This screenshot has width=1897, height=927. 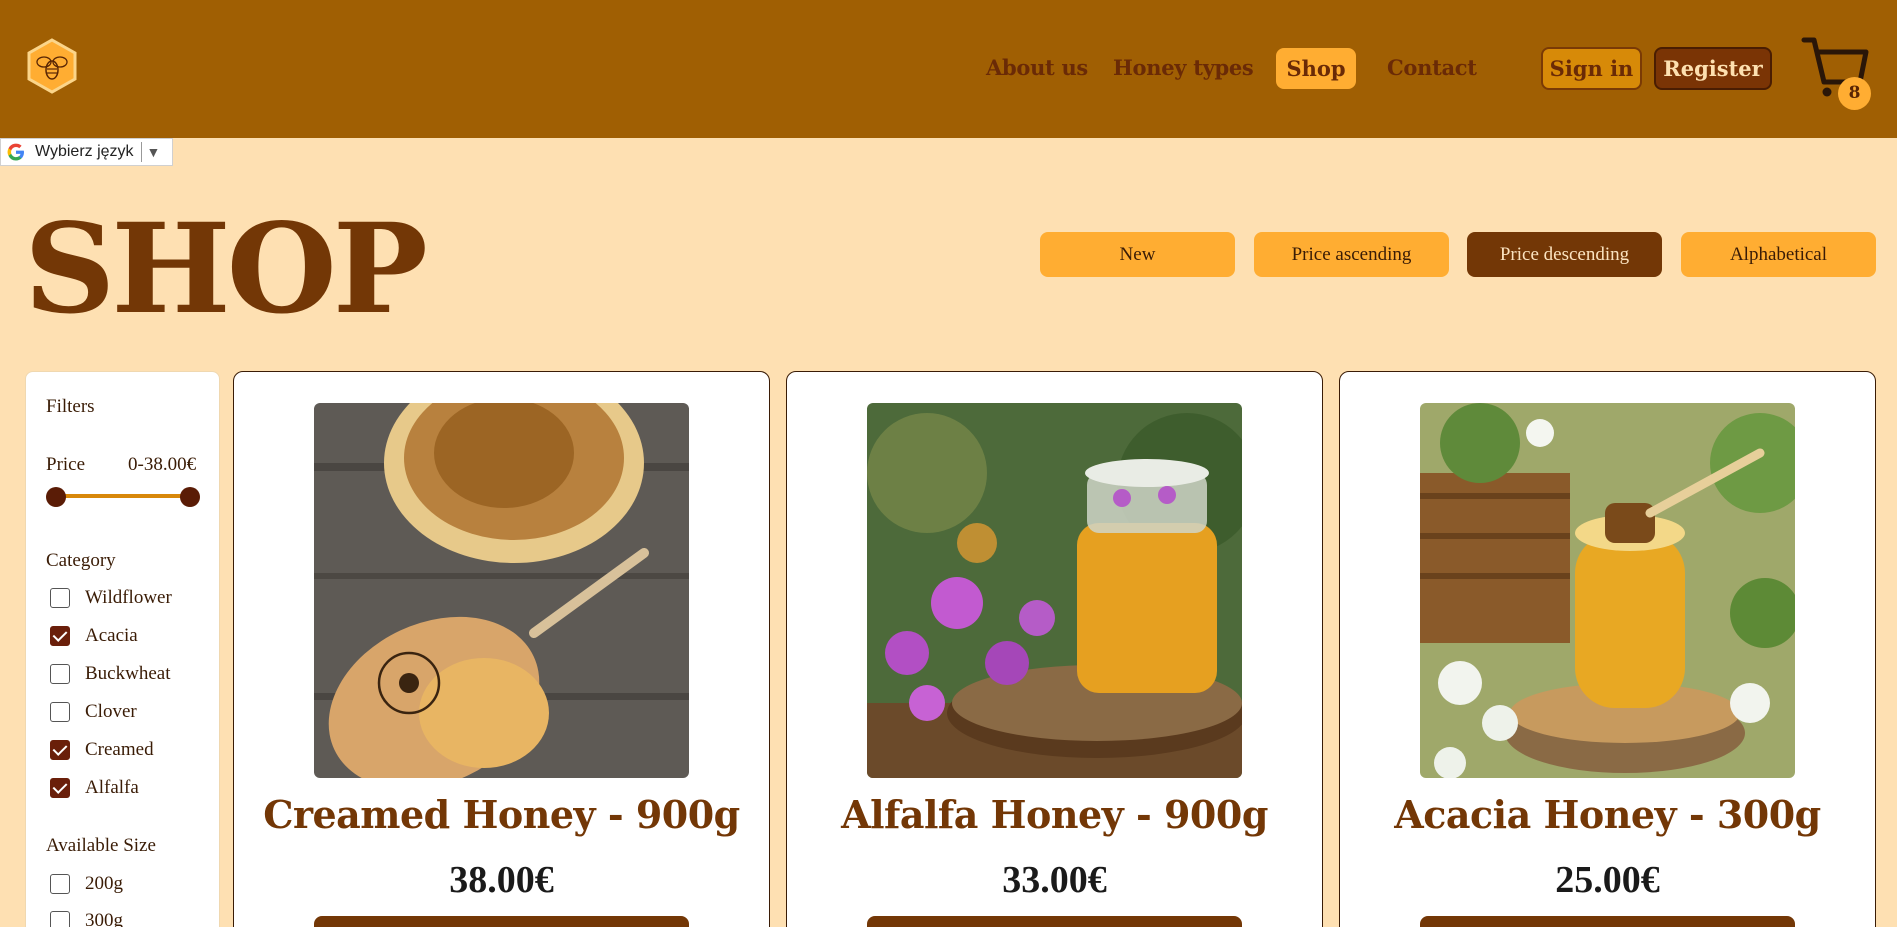 What do you see at coordinates (226, 269) in the screenshot?
I see `page-title: SHOP` at bounding box center [226, 269].